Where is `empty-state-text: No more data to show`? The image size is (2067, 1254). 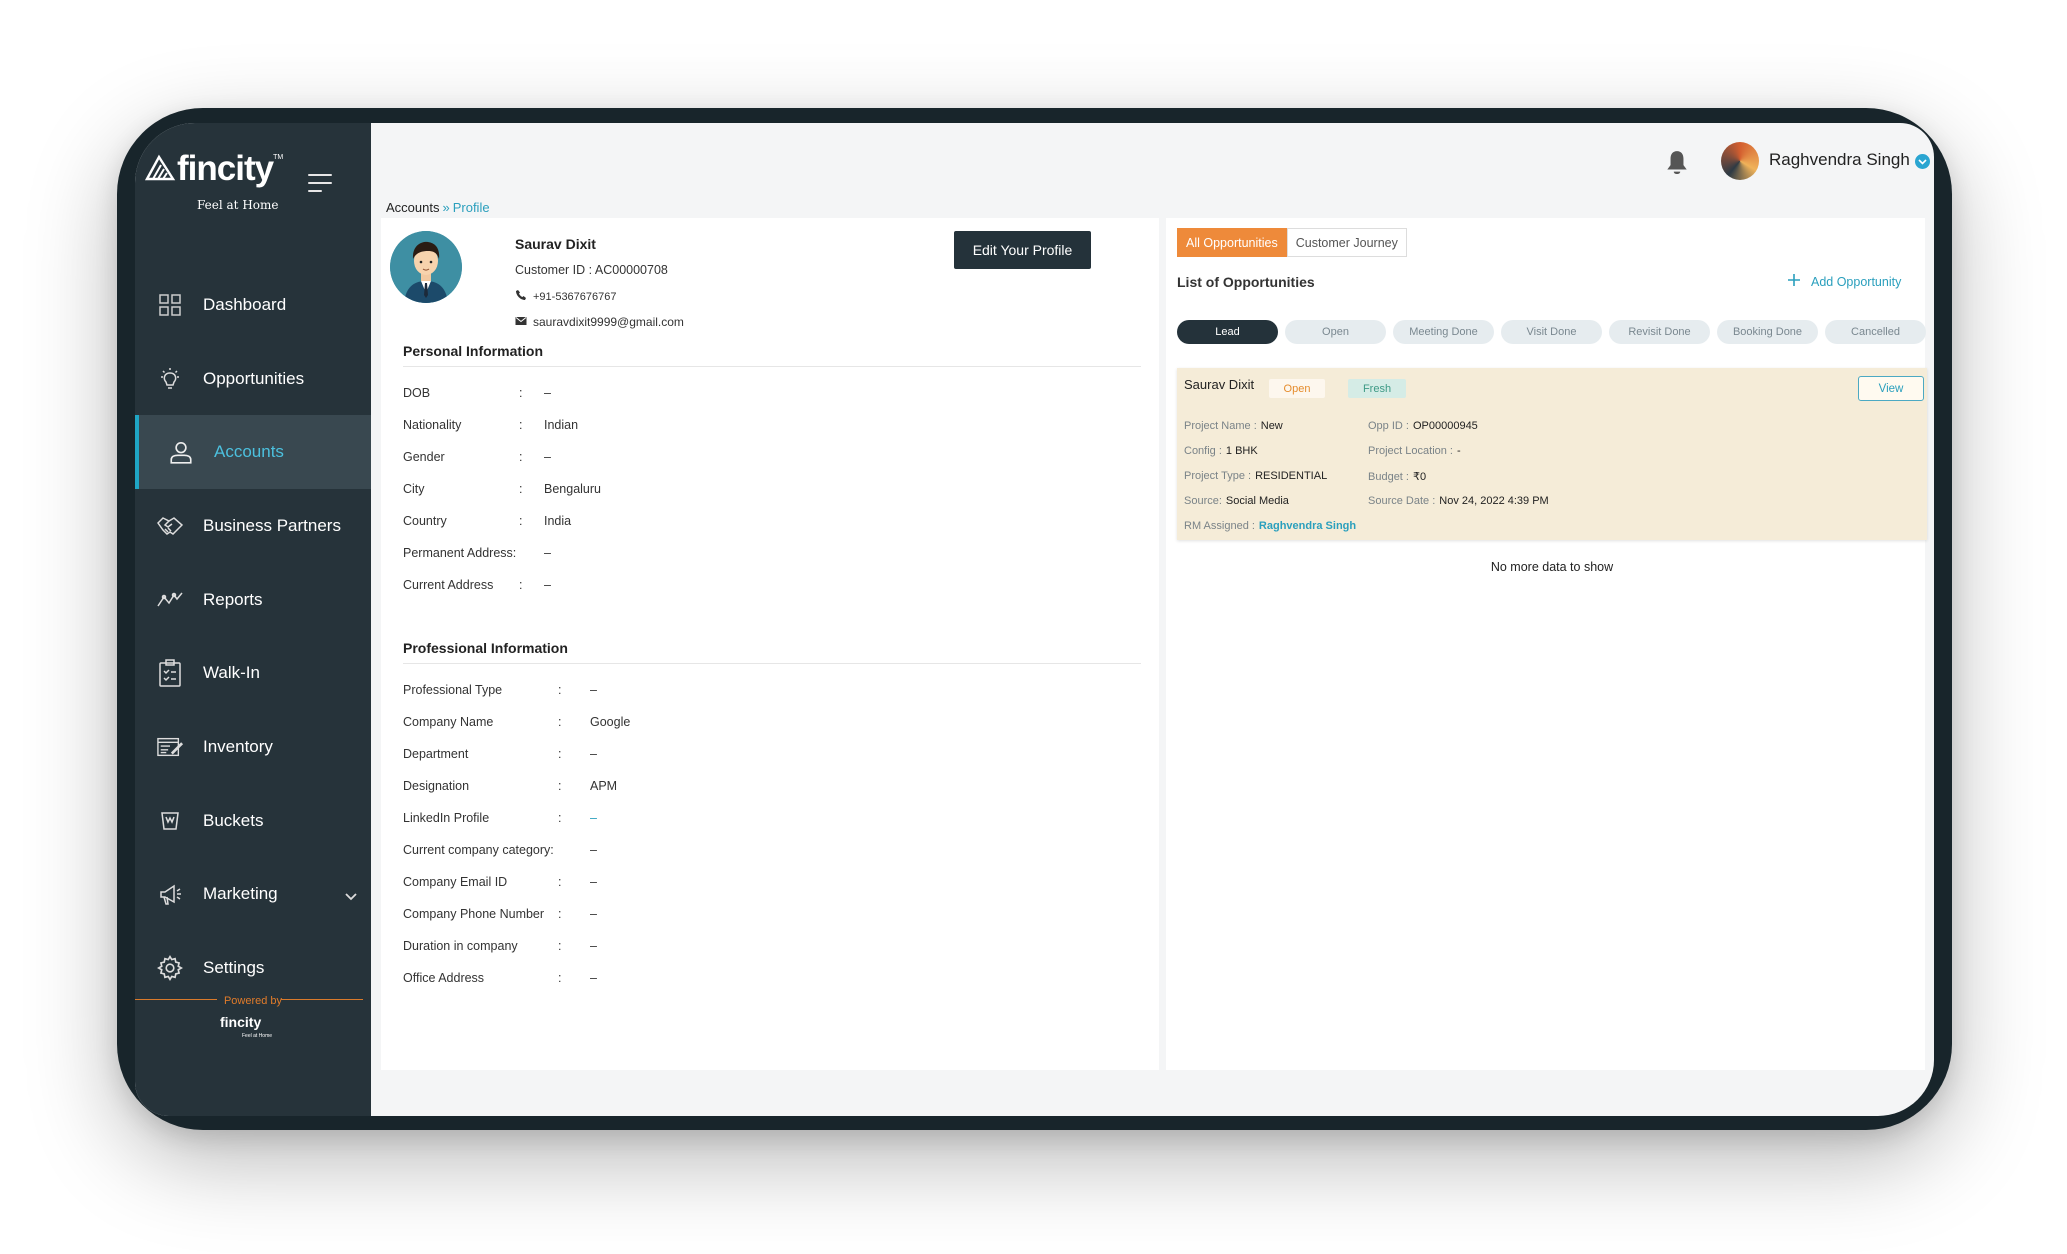 empty-state-text: No more data to show is located at coordinates (1552, 567).